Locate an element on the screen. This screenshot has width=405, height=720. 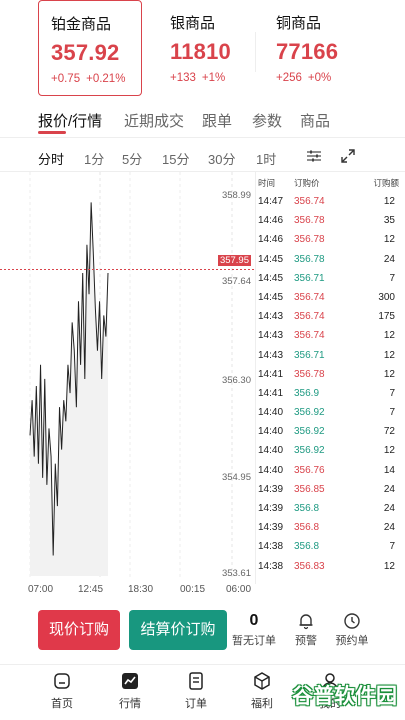
action-bar: 现价订购 结算价订购 0 暂无订单 预警 预约单 is located at coordinates (202, 630).